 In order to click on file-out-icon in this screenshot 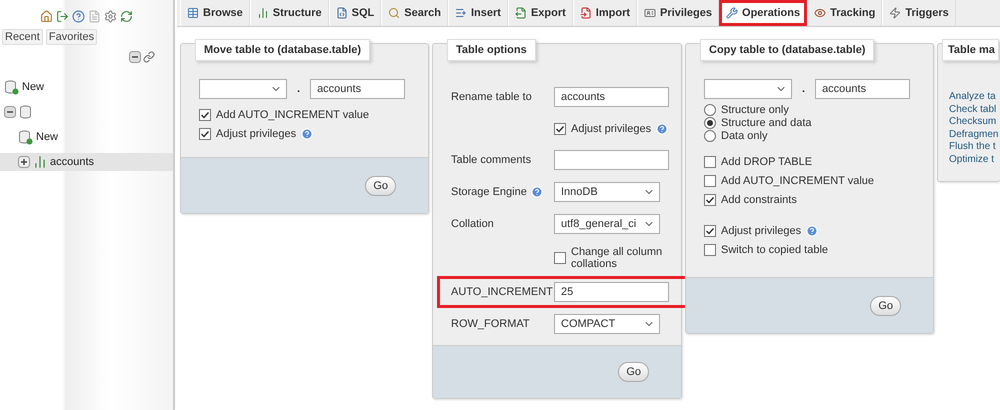, I will do `click(520, 13)`.